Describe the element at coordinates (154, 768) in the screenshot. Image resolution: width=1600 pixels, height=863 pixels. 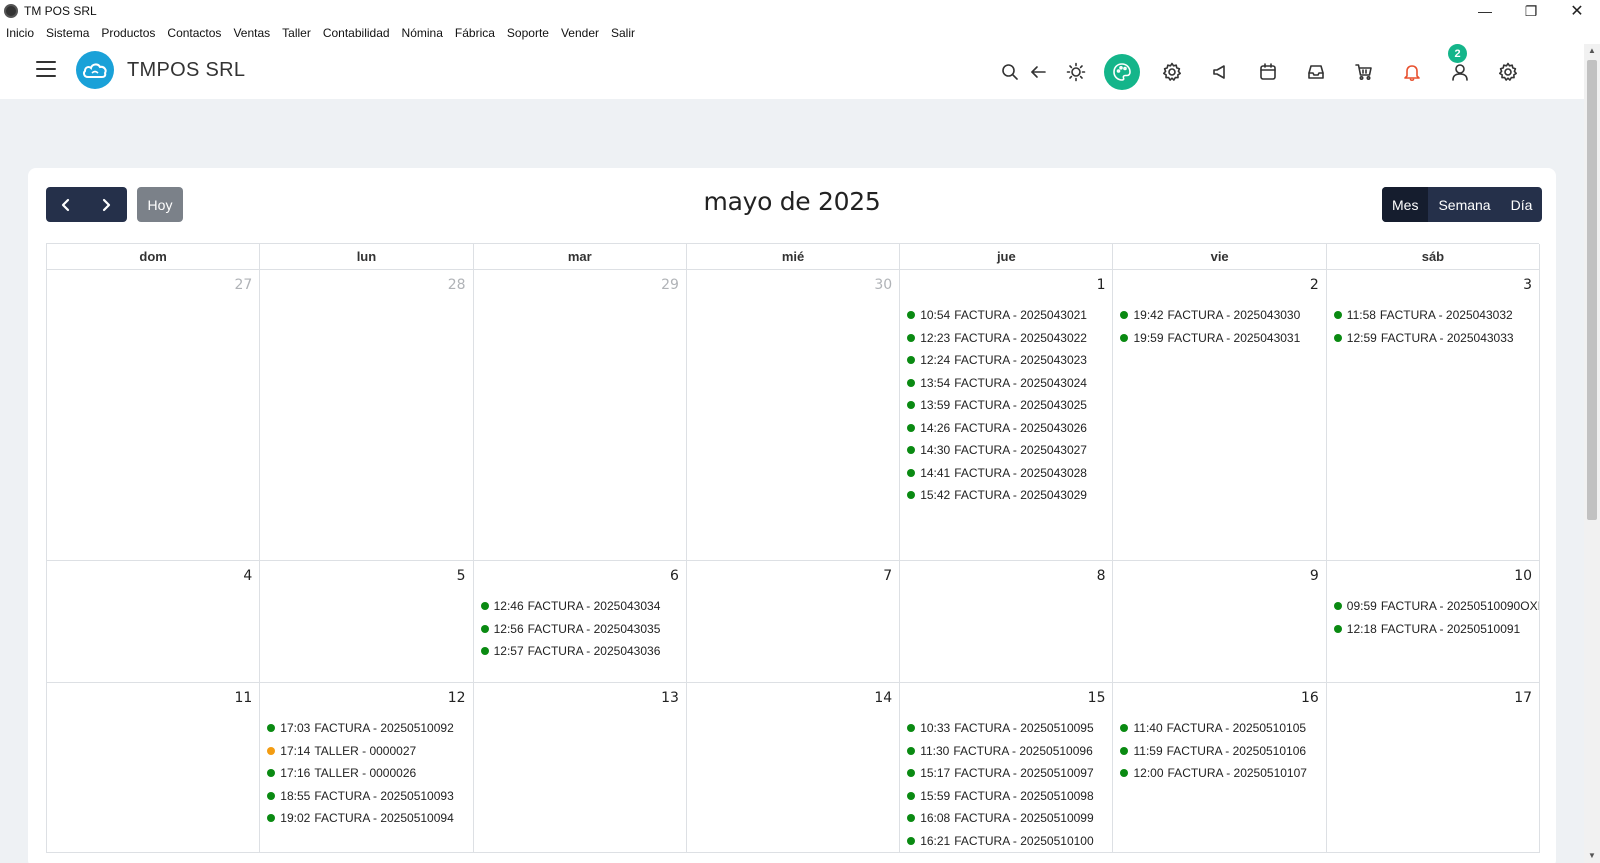
I see `day-cell: 11` at that location.